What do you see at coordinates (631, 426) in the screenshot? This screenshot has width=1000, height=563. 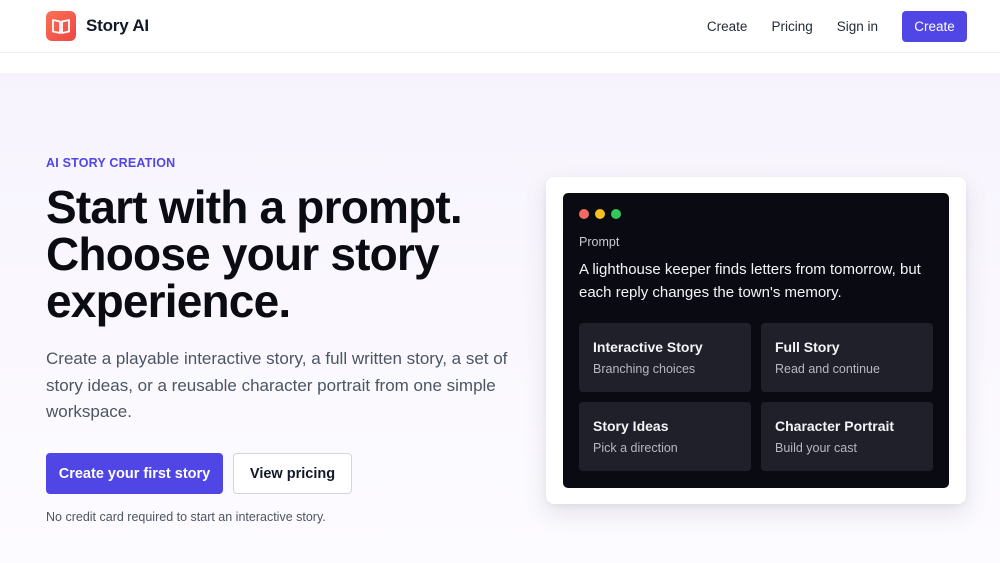 I see `option-title: Story Ideas` at bounding box center [631, 426].